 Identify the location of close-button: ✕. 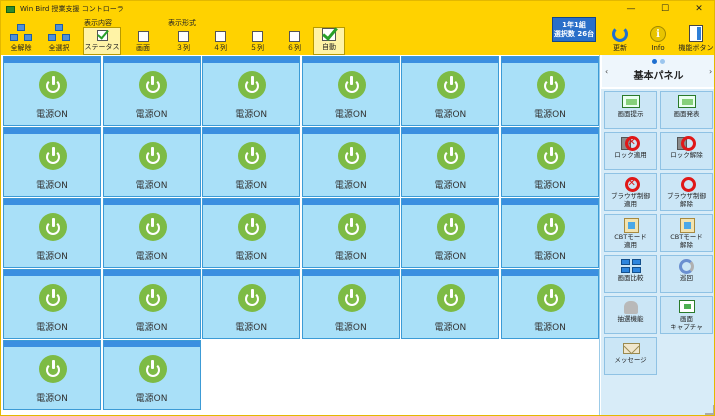
(698, 9).